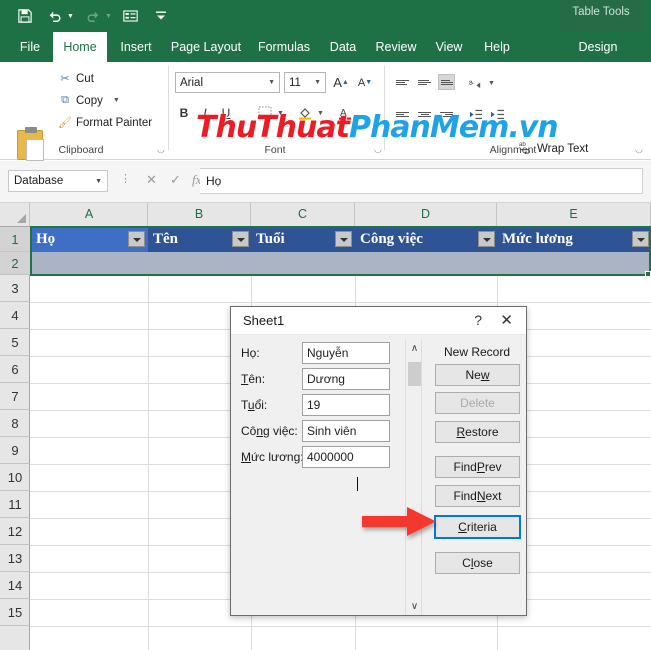 The image size is (651, 650). I want to click on field-input-ten: Dương, so click(346, 379).